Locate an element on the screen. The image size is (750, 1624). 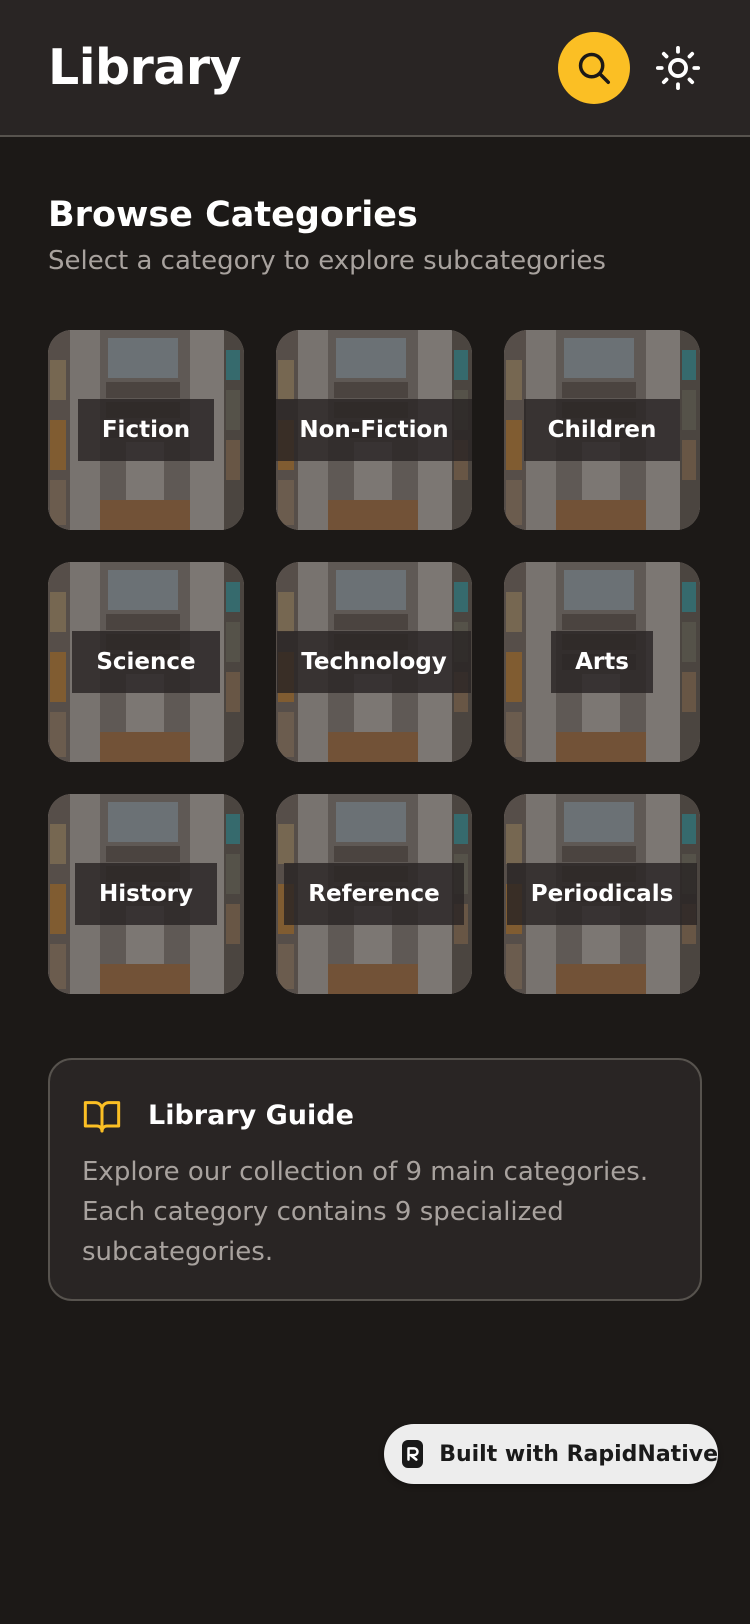
book-open-icon is located at coordinates (102, 1117).